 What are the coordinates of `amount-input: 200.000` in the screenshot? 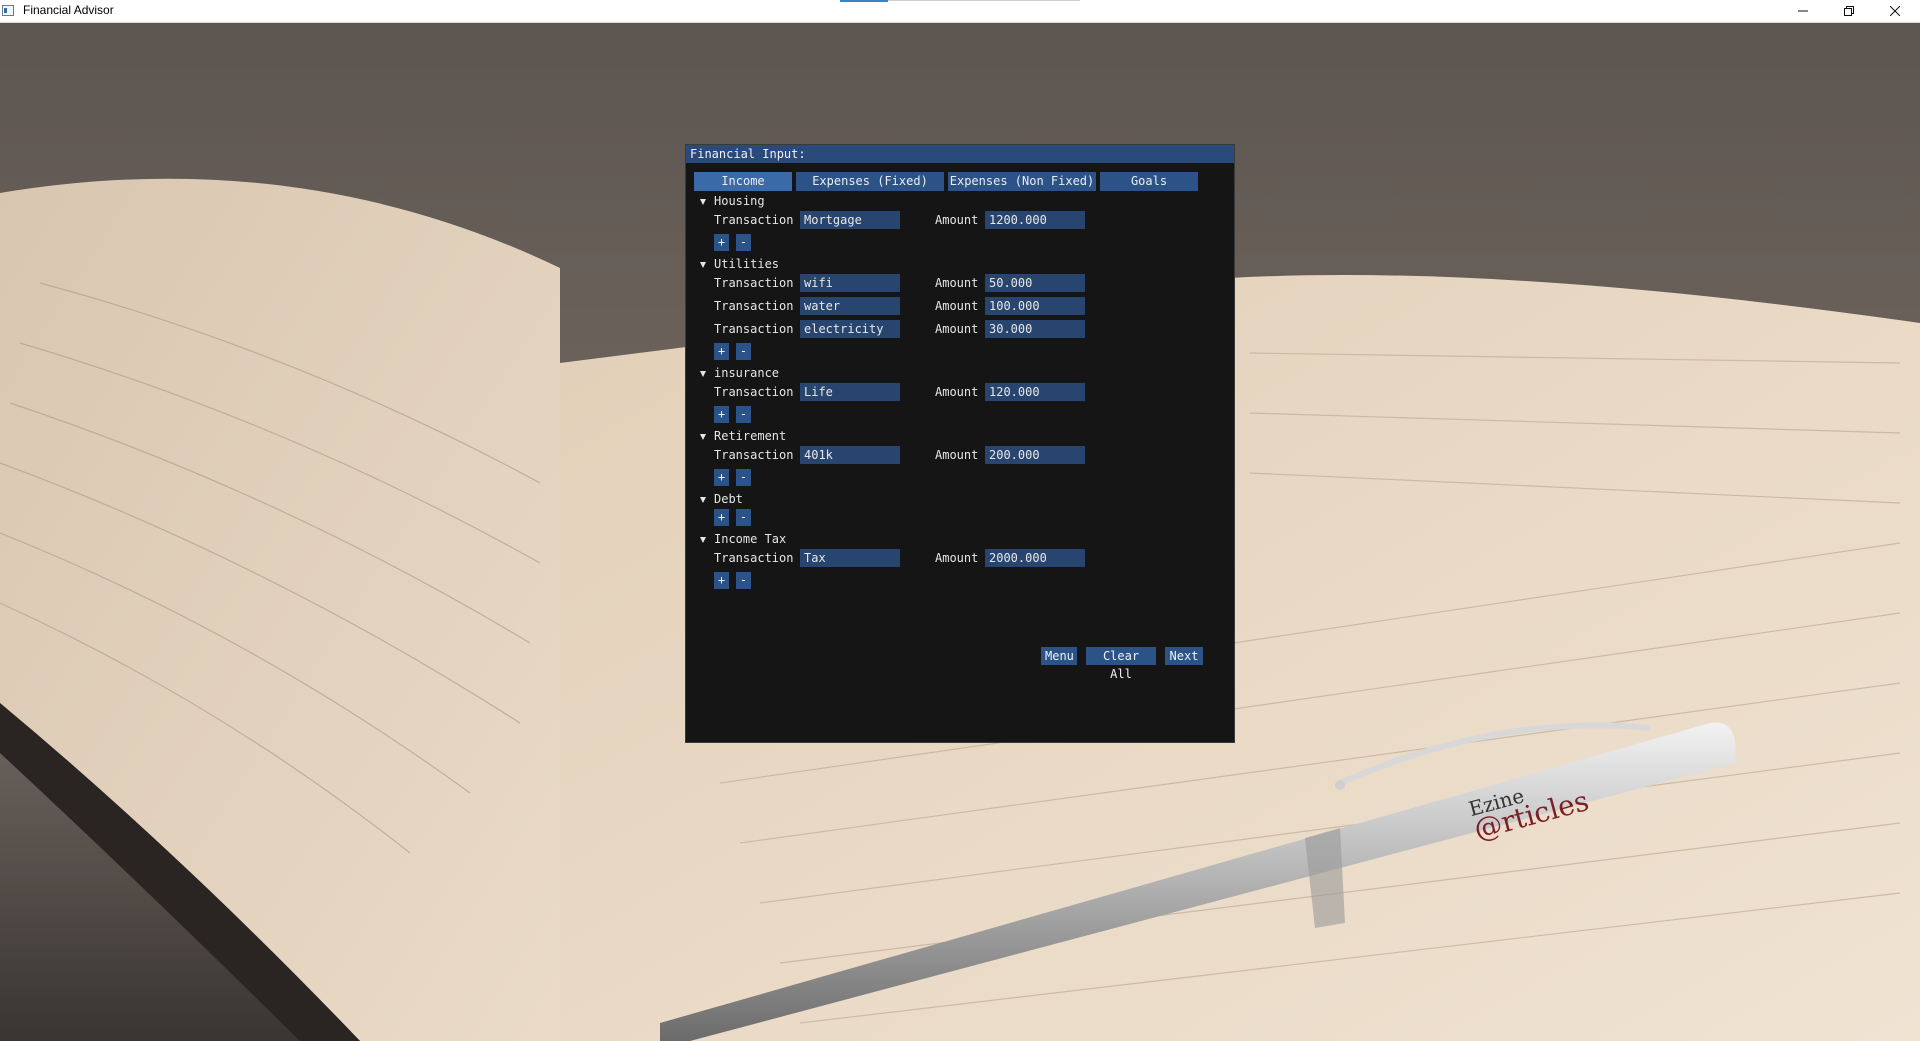 It's located at (1035, 455).